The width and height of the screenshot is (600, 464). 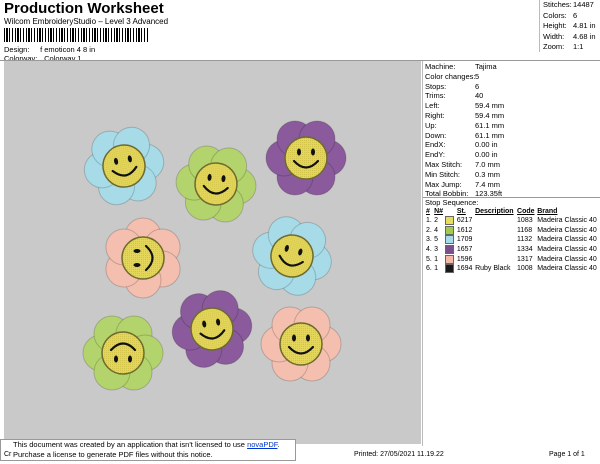 I want to click on table-row: 3. 5 1709 1132 Madeira Classic 40, so click(x=512, y=240).